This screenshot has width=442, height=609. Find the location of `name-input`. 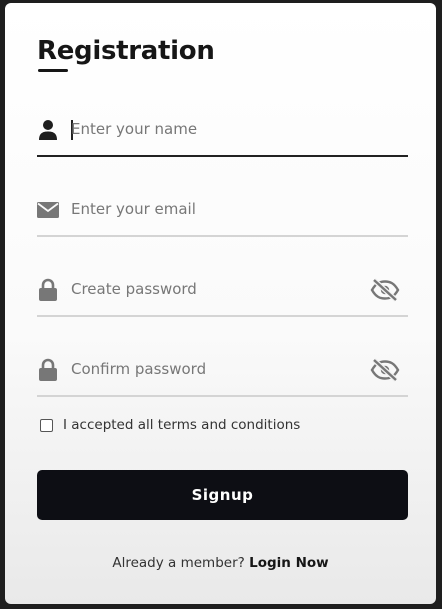

name-input is located at coordinates (211, 129).